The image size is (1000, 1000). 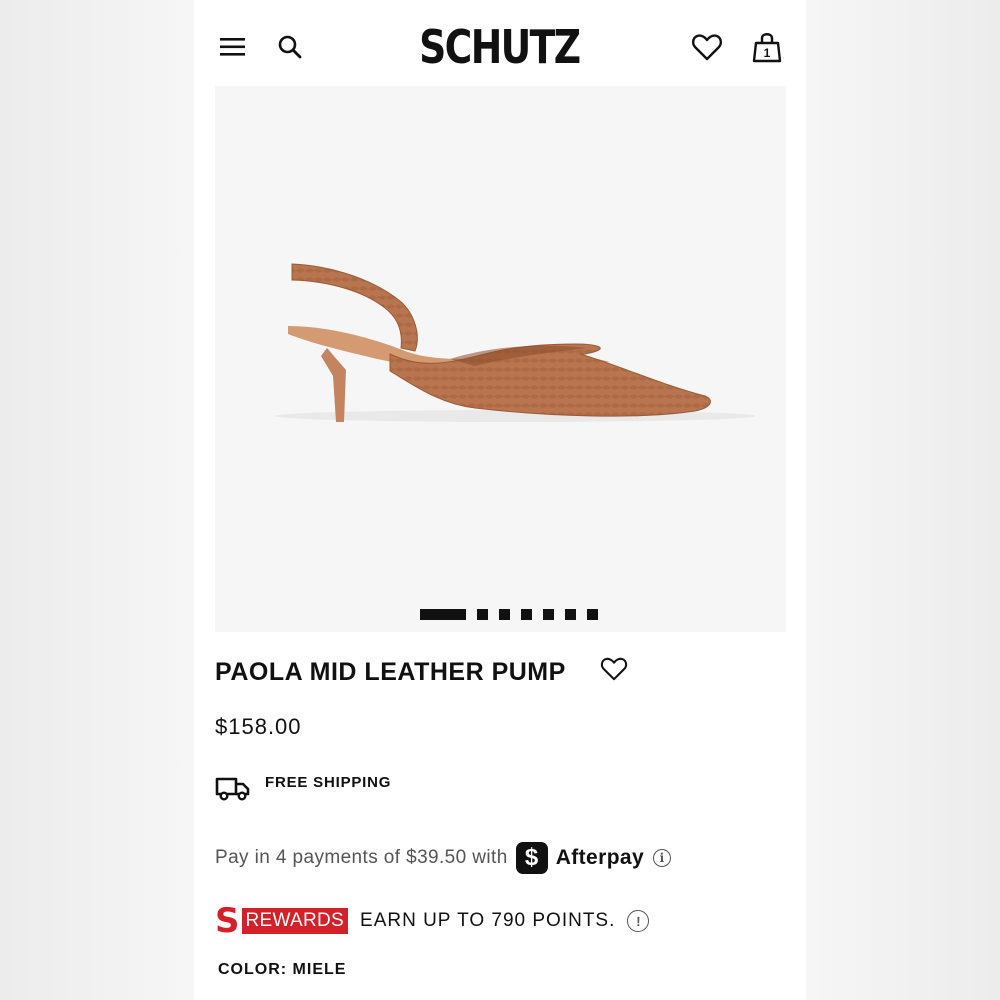 I want to click on site-header: SCHUTZ 1, so click(x=500, y=43).